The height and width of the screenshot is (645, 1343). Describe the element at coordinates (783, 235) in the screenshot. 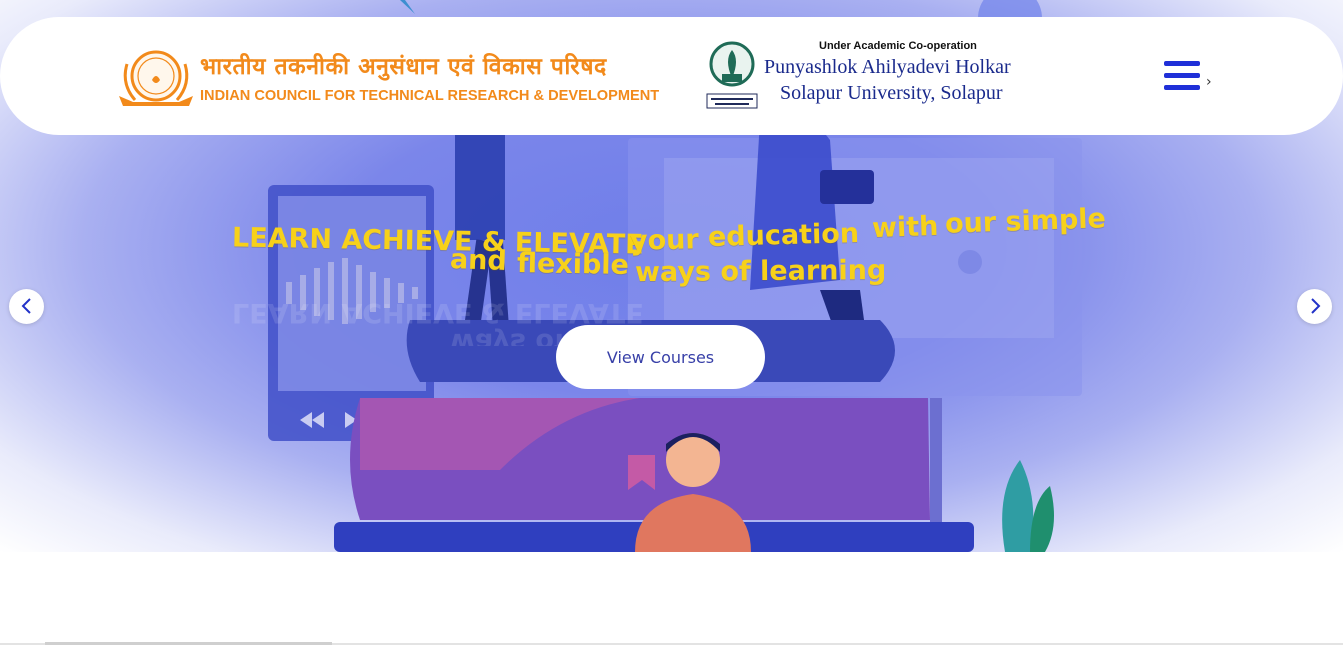

I see `headline-part-3: education` at that location.